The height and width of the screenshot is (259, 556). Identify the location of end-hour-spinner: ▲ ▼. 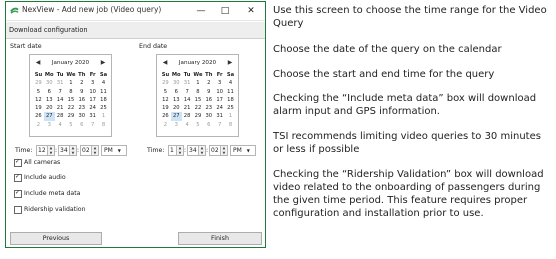
(180, 150).